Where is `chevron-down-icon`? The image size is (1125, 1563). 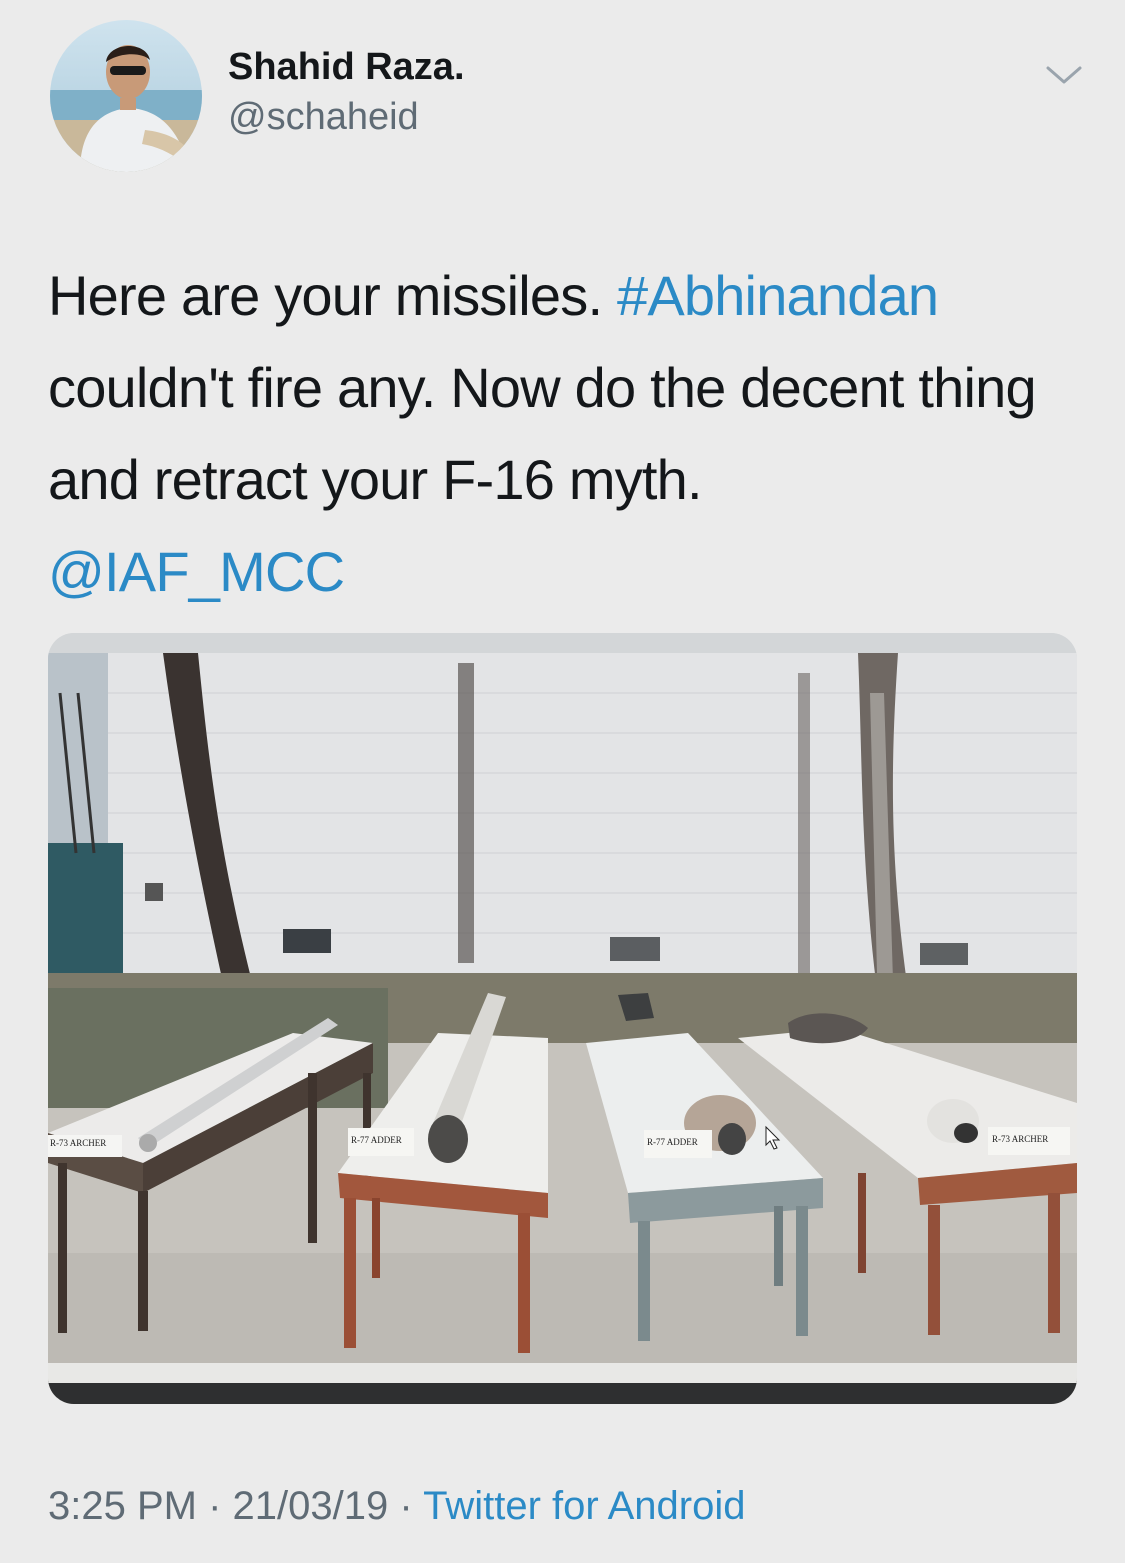 chevron-down-icon is located at coordinates (1064, 76).